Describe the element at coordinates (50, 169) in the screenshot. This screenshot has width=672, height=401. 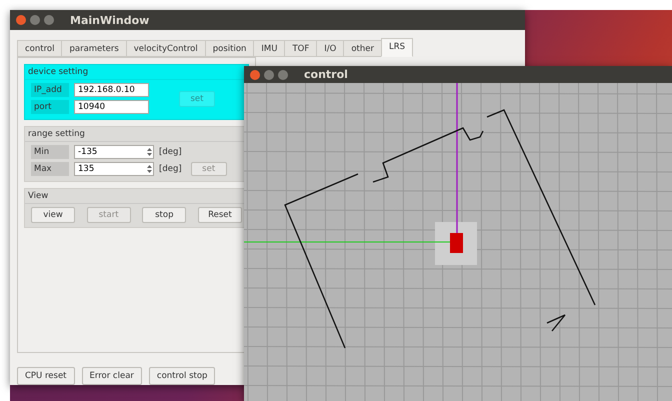
I see `field-label: Max` at that location.